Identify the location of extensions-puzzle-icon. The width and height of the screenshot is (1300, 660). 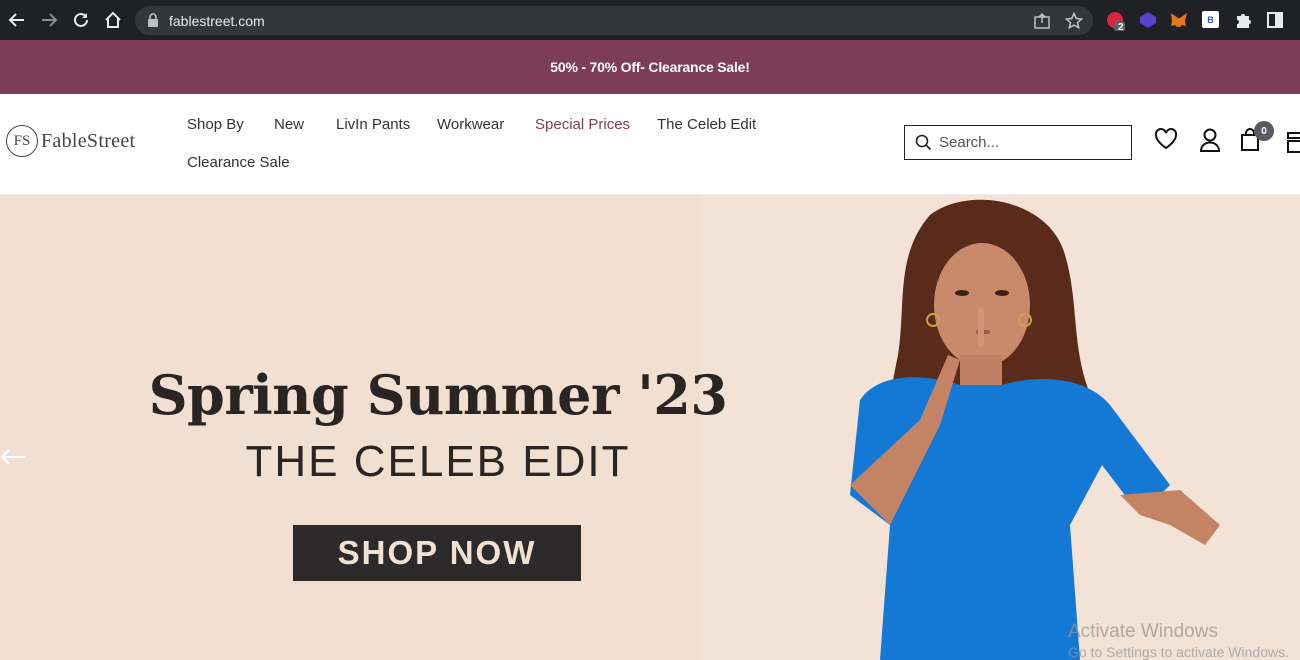
(1243, 20).